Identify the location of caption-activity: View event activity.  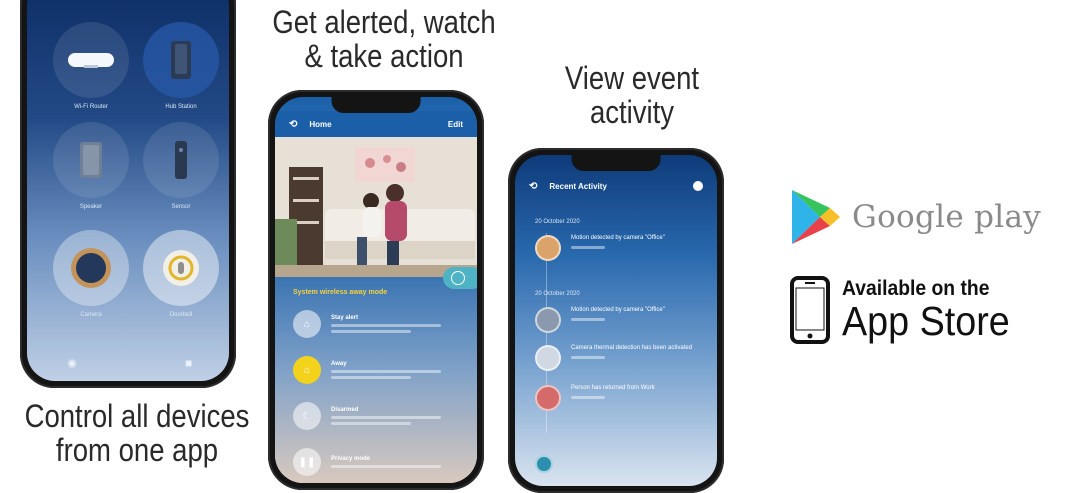
(632, 95).